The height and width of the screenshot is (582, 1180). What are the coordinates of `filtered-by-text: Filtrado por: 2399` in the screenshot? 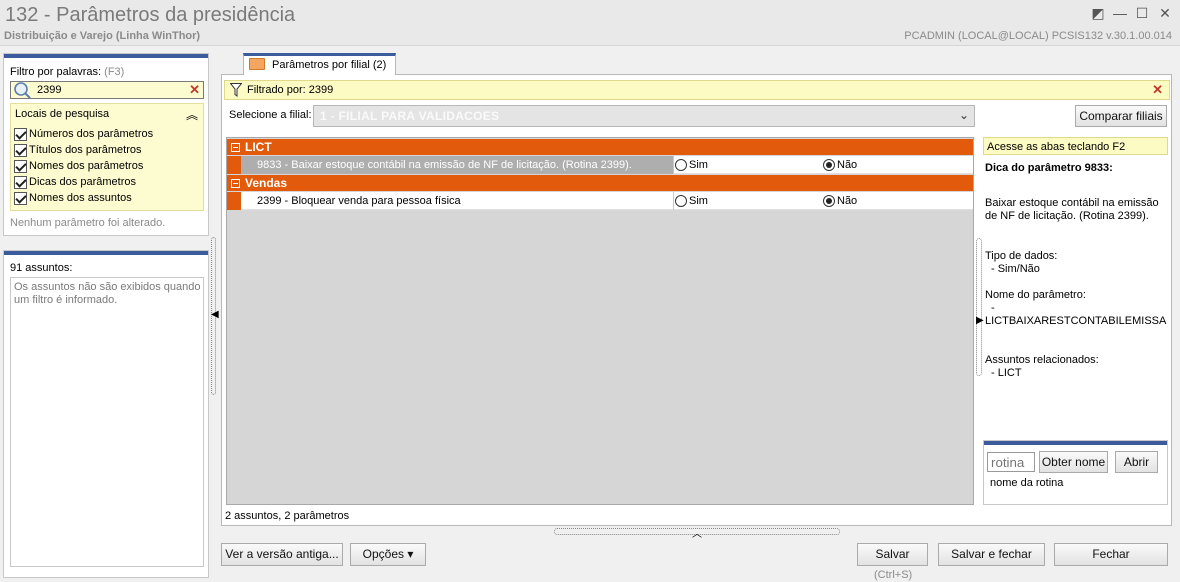 It's located at (290, 90).